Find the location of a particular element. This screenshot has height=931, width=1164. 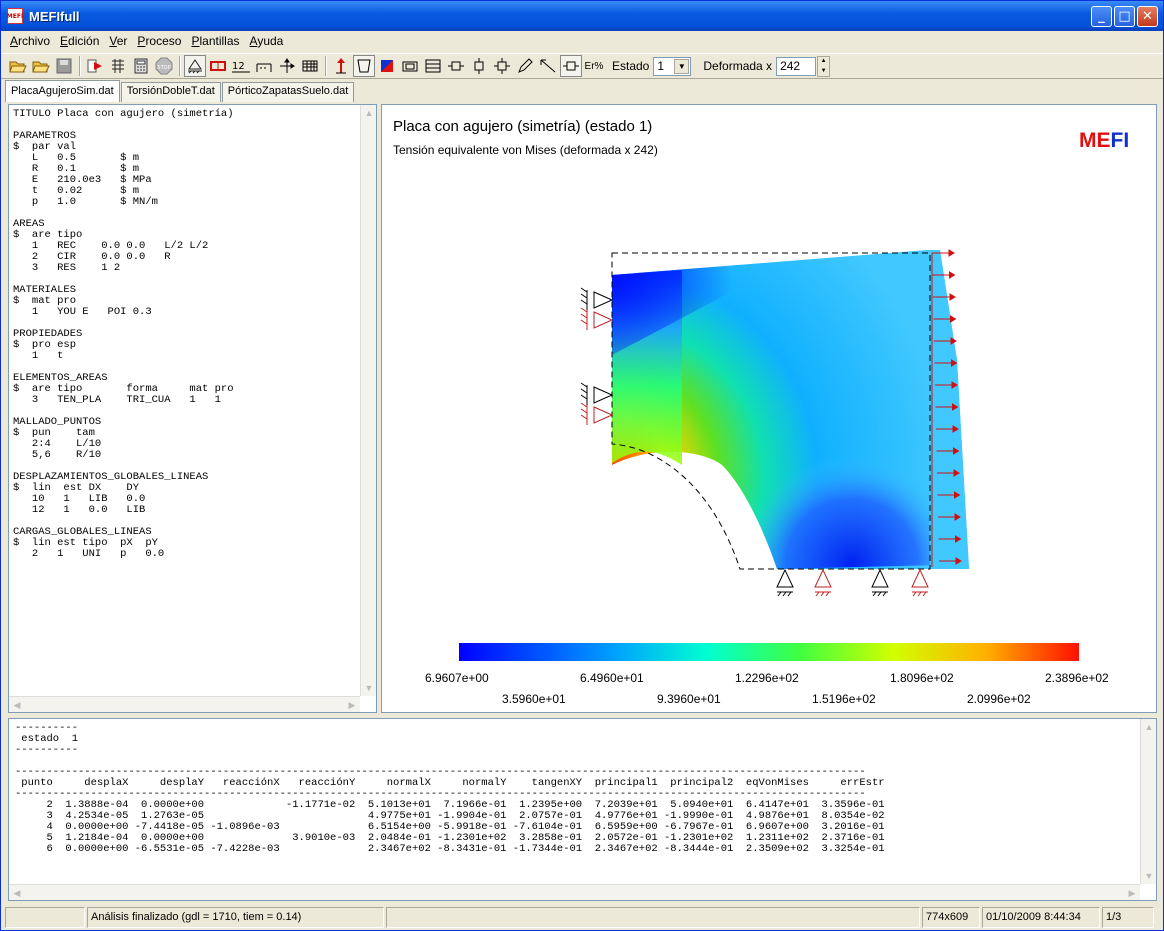

open-folder-icon is located at coordinates (18, 67).